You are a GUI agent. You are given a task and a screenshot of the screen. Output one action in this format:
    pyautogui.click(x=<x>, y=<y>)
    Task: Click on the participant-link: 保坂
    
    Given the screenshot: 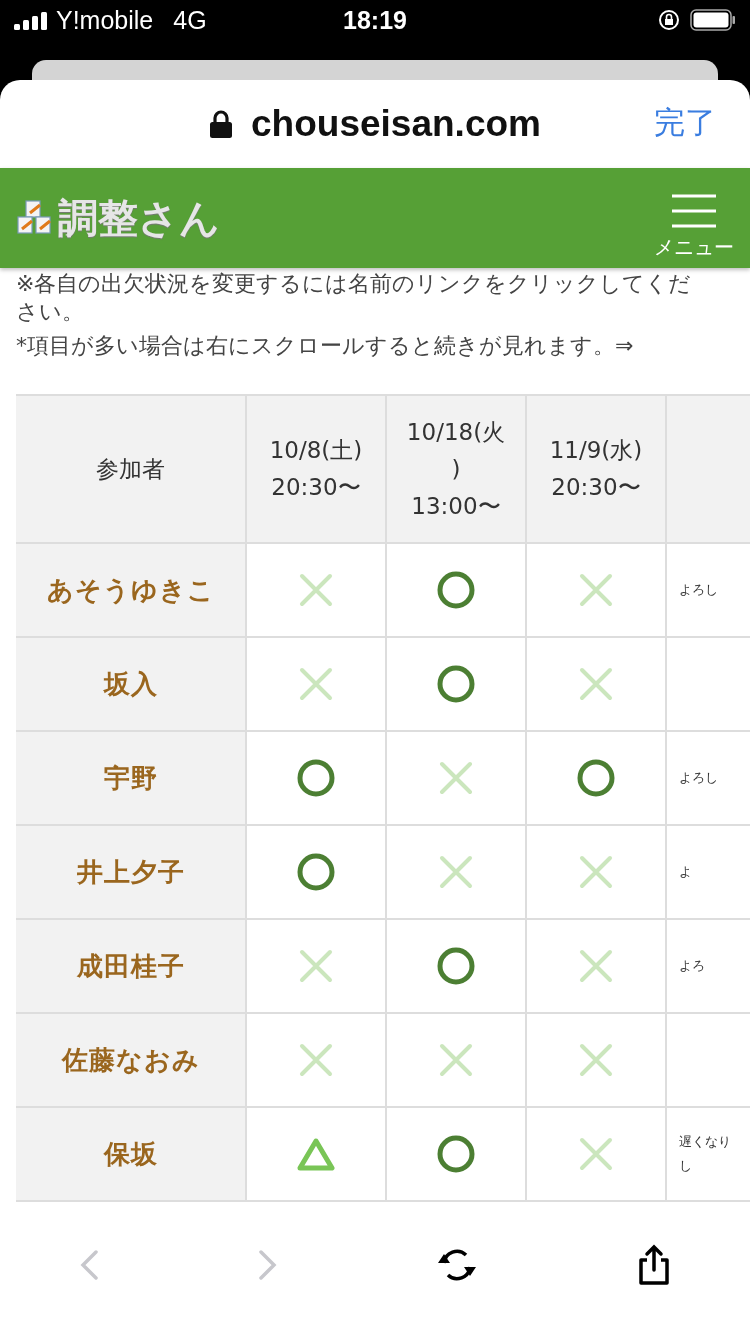 What is the action you would take?
    pyautogui.click(x=130, y=1154)
    